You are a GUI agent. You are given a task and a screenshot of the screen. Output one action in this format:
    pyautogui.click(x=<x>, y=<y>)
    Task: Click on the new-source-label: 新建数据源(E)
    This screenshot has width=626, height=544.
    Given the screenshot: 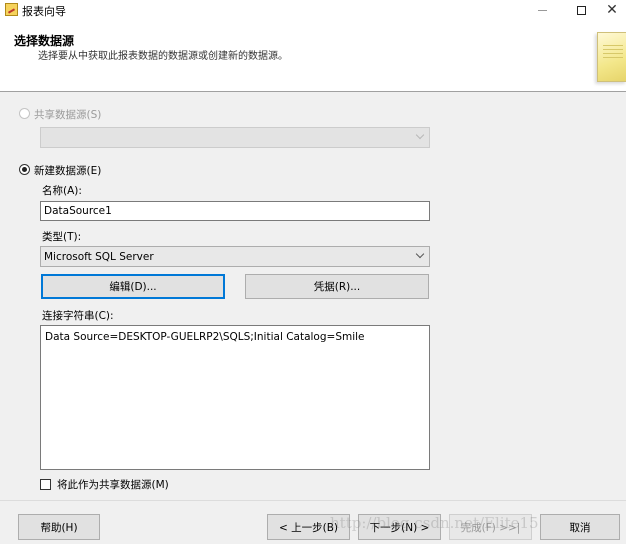 What is the action you would take?
    pyautogui.click(x=68, y=171)
    